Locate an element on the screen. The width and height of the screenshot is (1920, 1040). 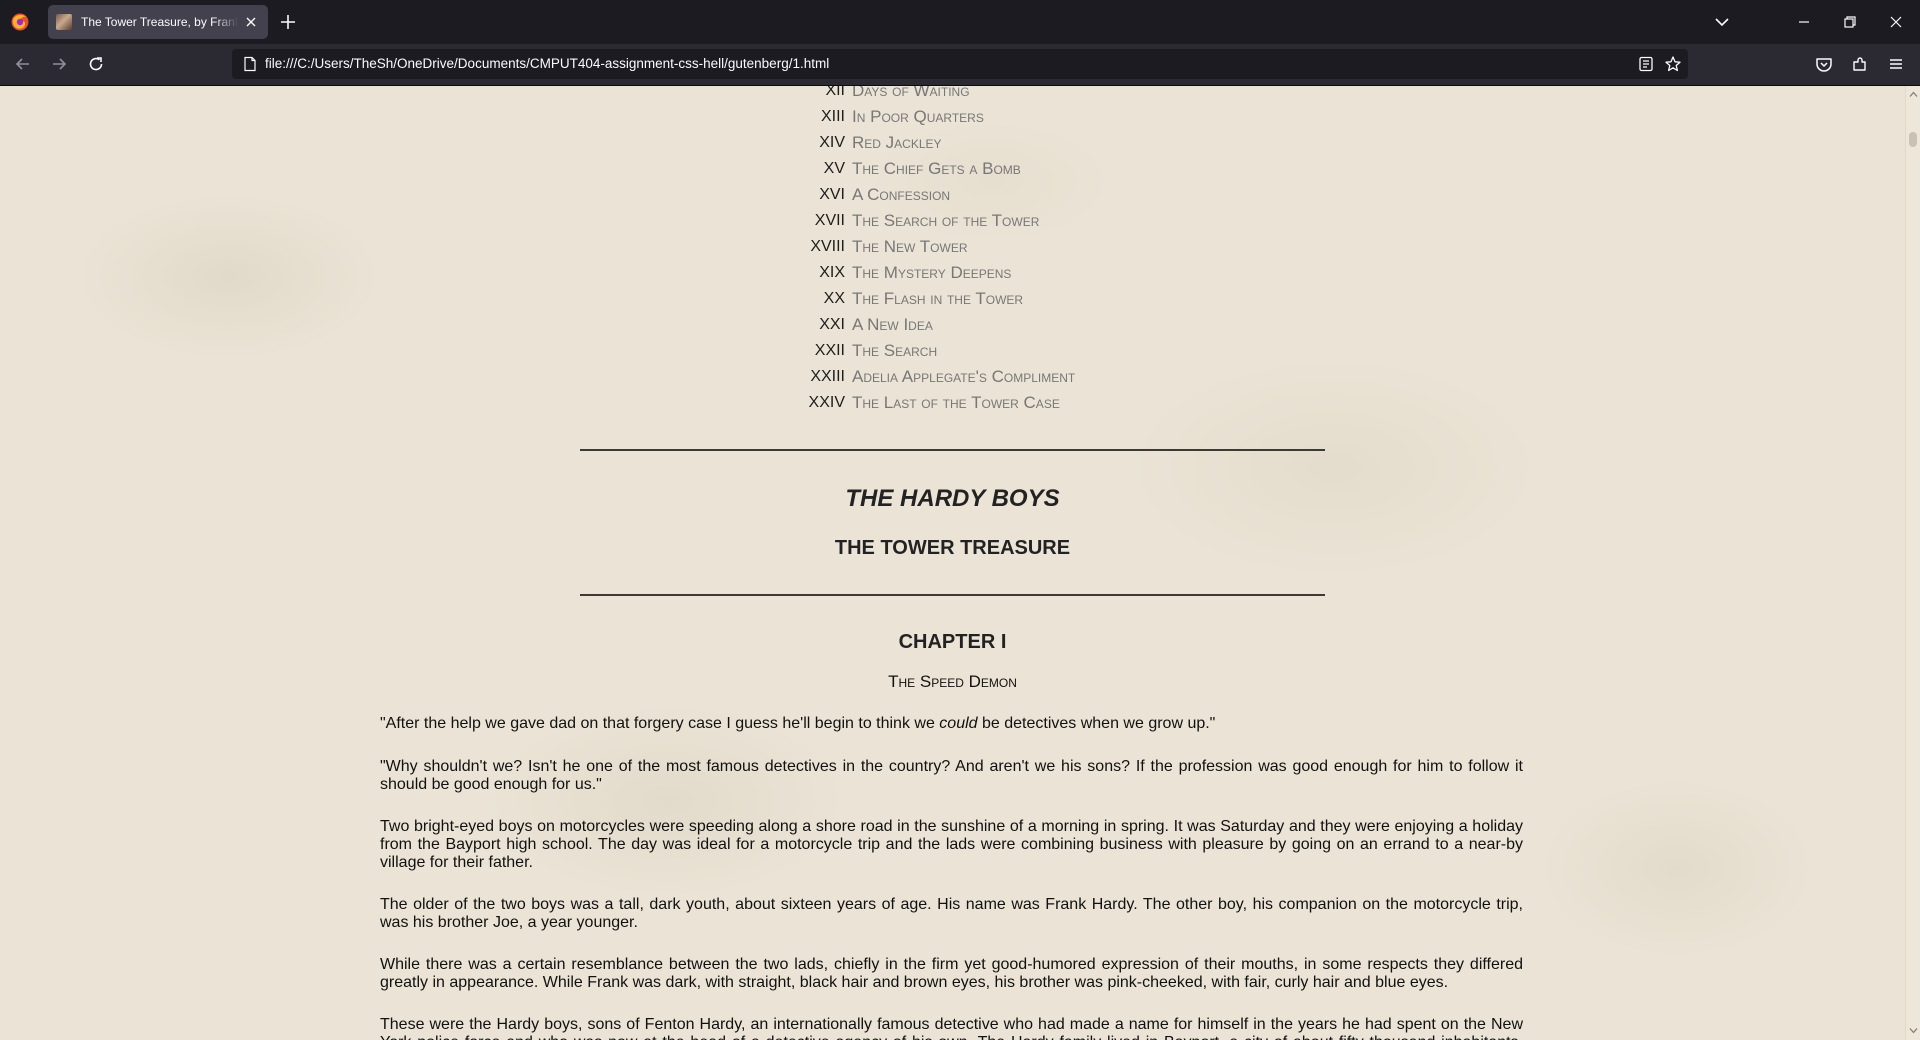
restore-icon is located at coordinates (1850, 22).